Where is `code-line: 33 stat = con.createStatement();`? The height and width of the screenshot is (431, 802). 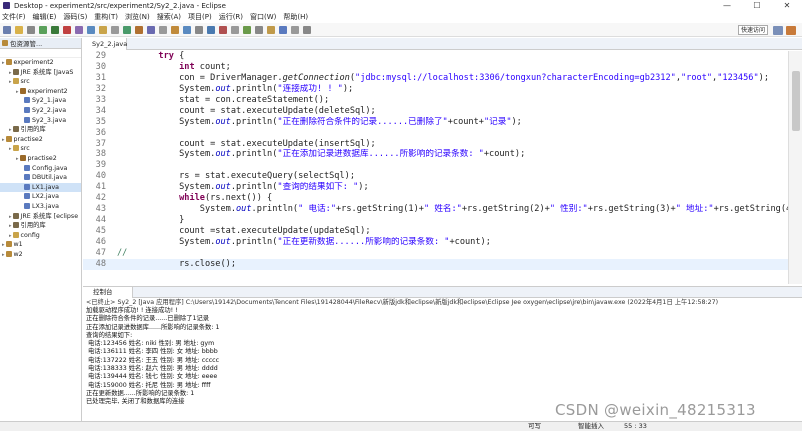 code-line: 33 stat = con.createStatement(); is located at coordinates (435, 100).